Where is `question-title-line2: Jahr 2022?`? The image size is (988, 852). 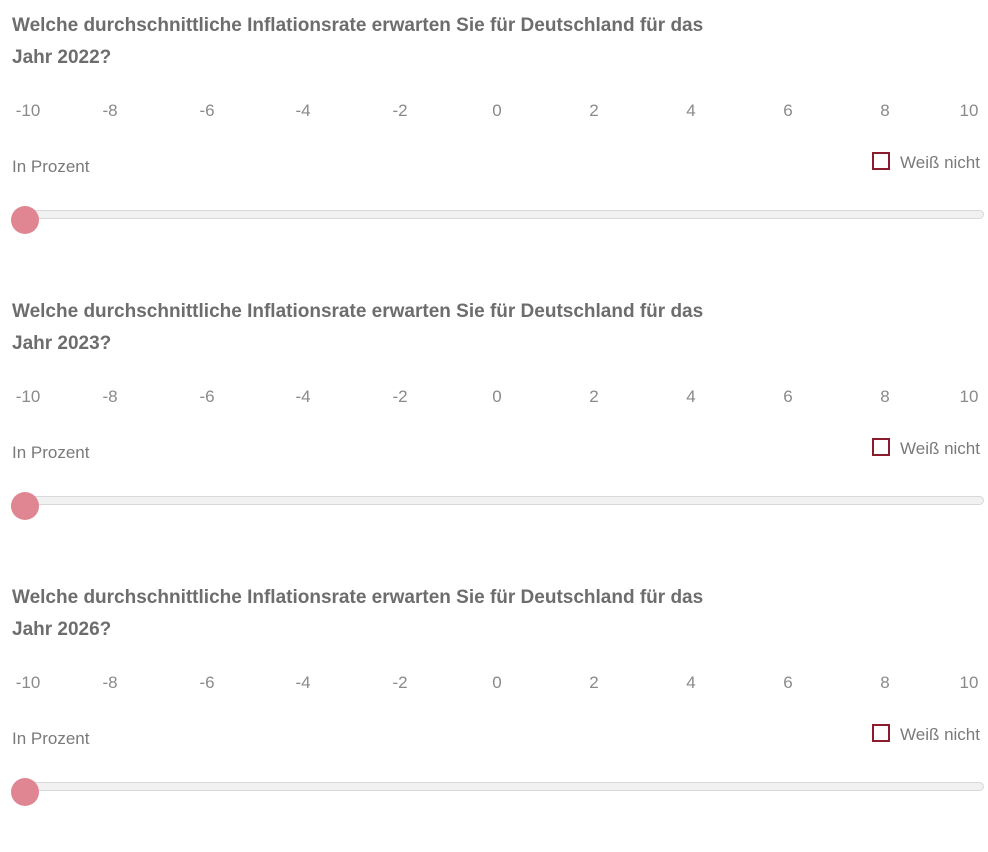 question-title-line2: Jahr 2022? is located at coordinates (62, 57).